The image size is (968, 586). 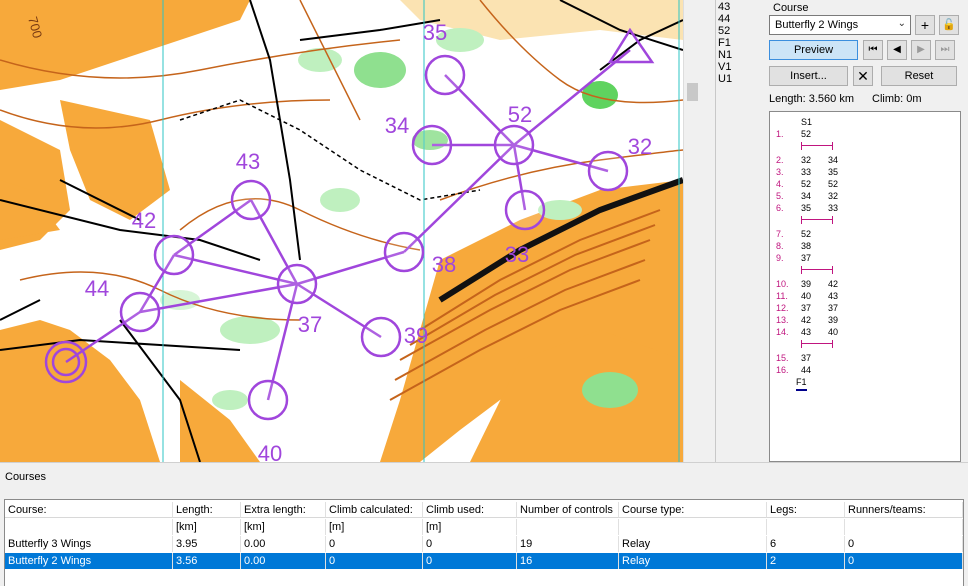 What do you see at coordinates (780, 208) in the screenshot?
I see `leg-number: 6.` at bounding box center [780, 208].